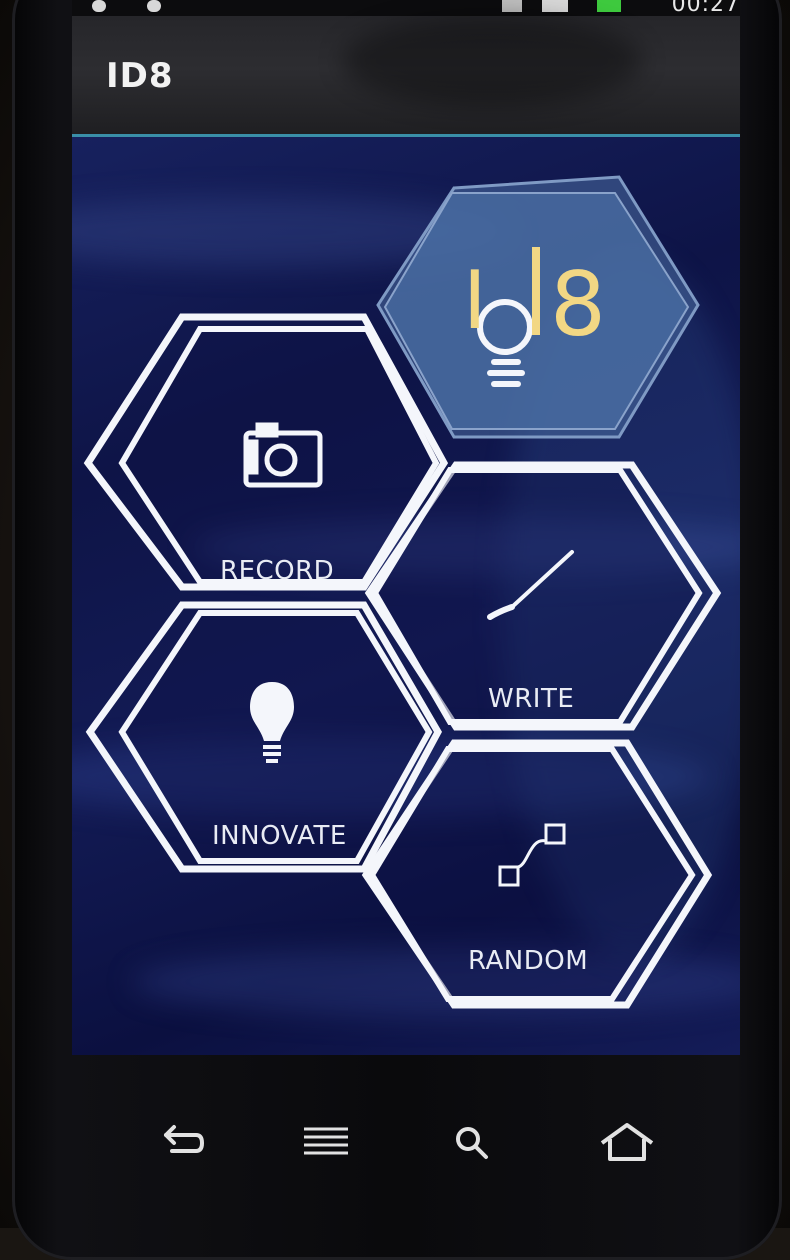 Image resolution: width=790 pixels, height=1260 pixels. What do you see at coordinates (537, 874) in the screenshot?
I see `random-tile: RANDOM` at bounding box center [537, 874].